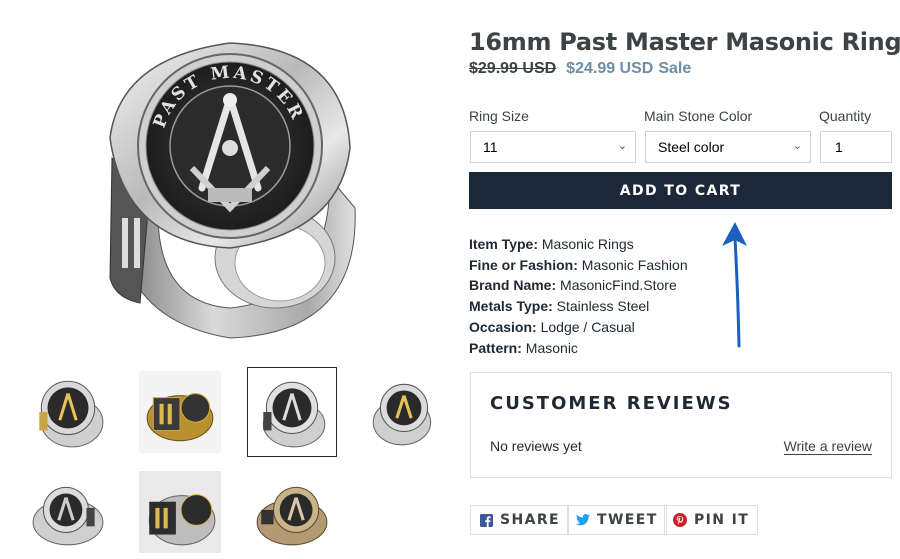  I want to click on facebook-icon, so click(486, 520).